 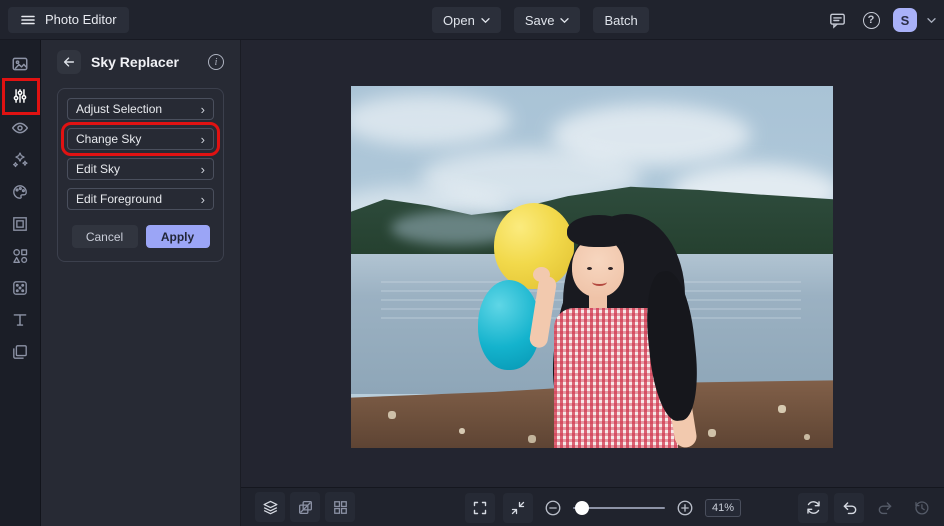 I want to click on topbar-right: ? S, so click(x=880, y=20).